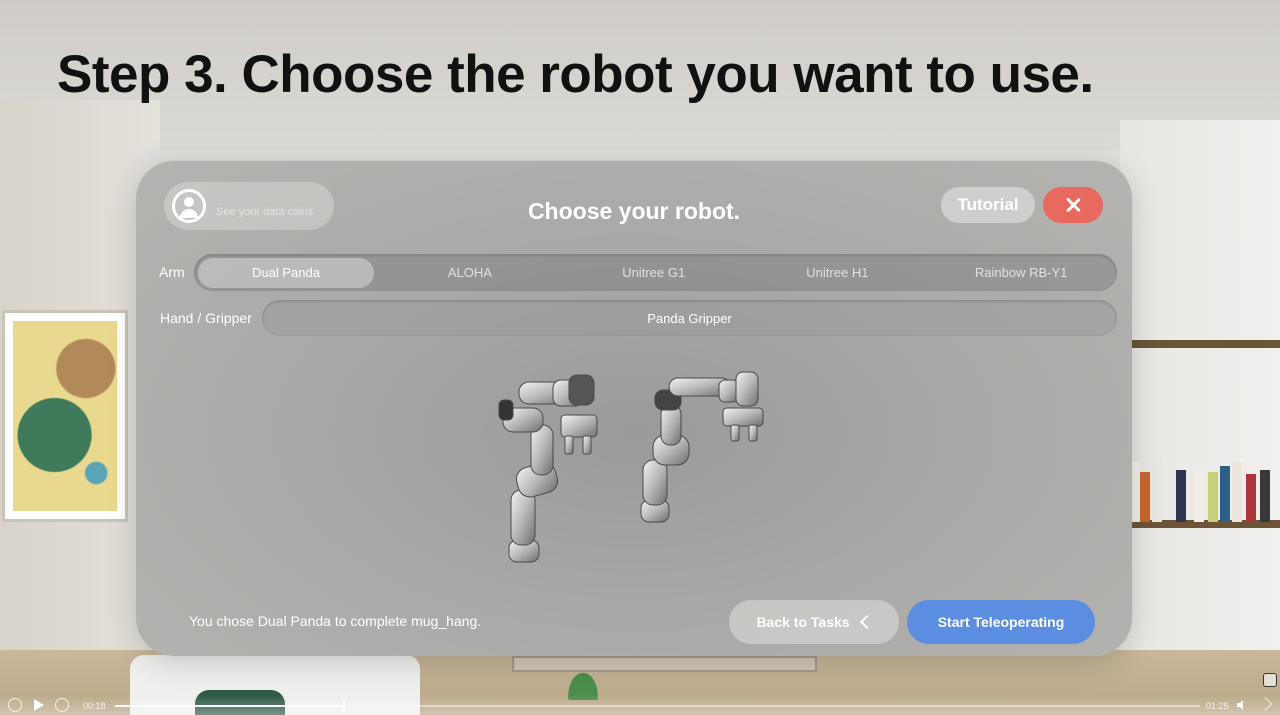  What do you see at coordinates (206, 318) in the screenshot?
I see `hand-gripper-label: Hand / Gripper` at bounding box center [206, 318].